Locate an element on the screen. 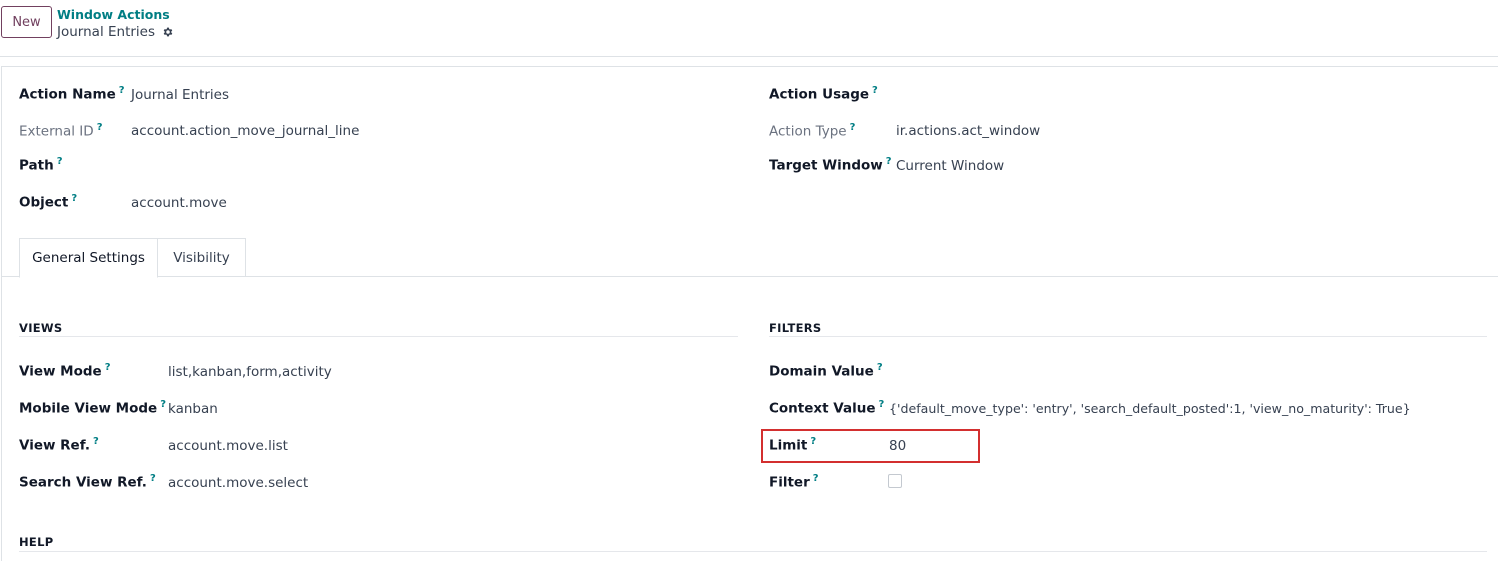  search-view-ref-label: Search View Ref.? is located at coordinates (87, 482).